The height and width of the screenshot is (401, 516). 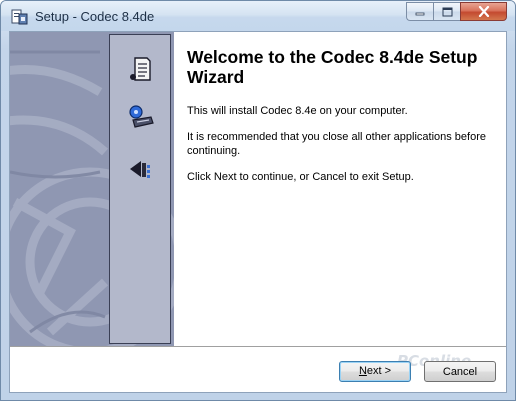 I want to click on window-title: Setup - Codec 8.4de, so click(x=95, y=16).